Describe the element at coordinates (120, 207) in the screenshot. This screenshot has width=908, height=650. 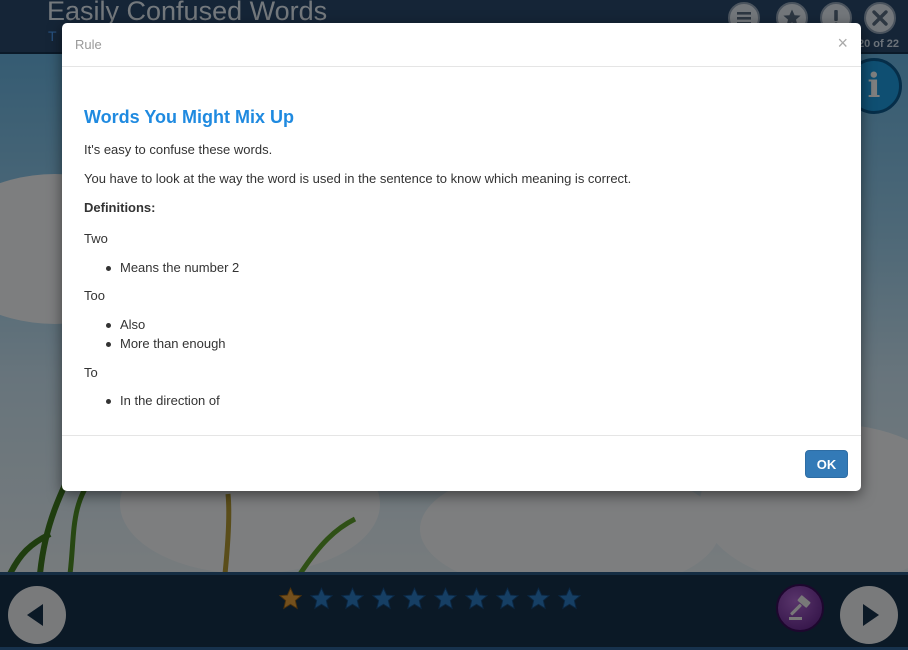
I see `definitions-heading: Definitions:` at that location.